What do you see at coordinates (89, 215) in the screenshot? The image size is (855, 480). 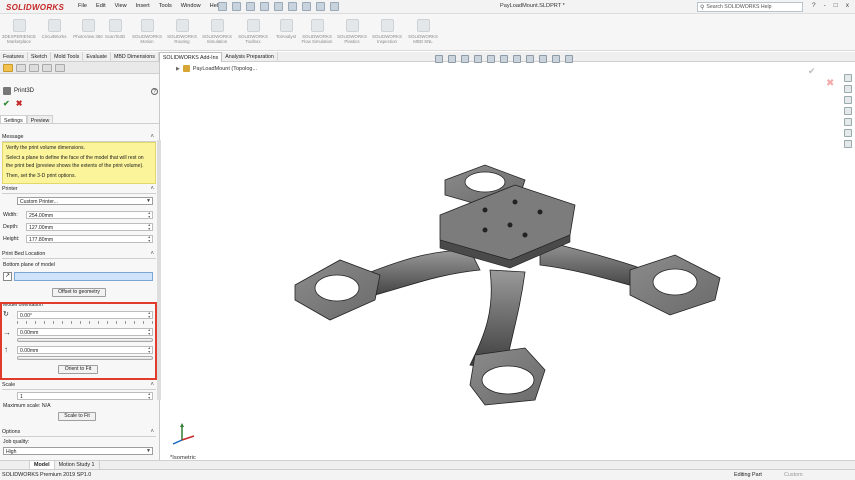 I see `width-field: 254.00mm ▲ ▼` at bounding box center [89, 215].